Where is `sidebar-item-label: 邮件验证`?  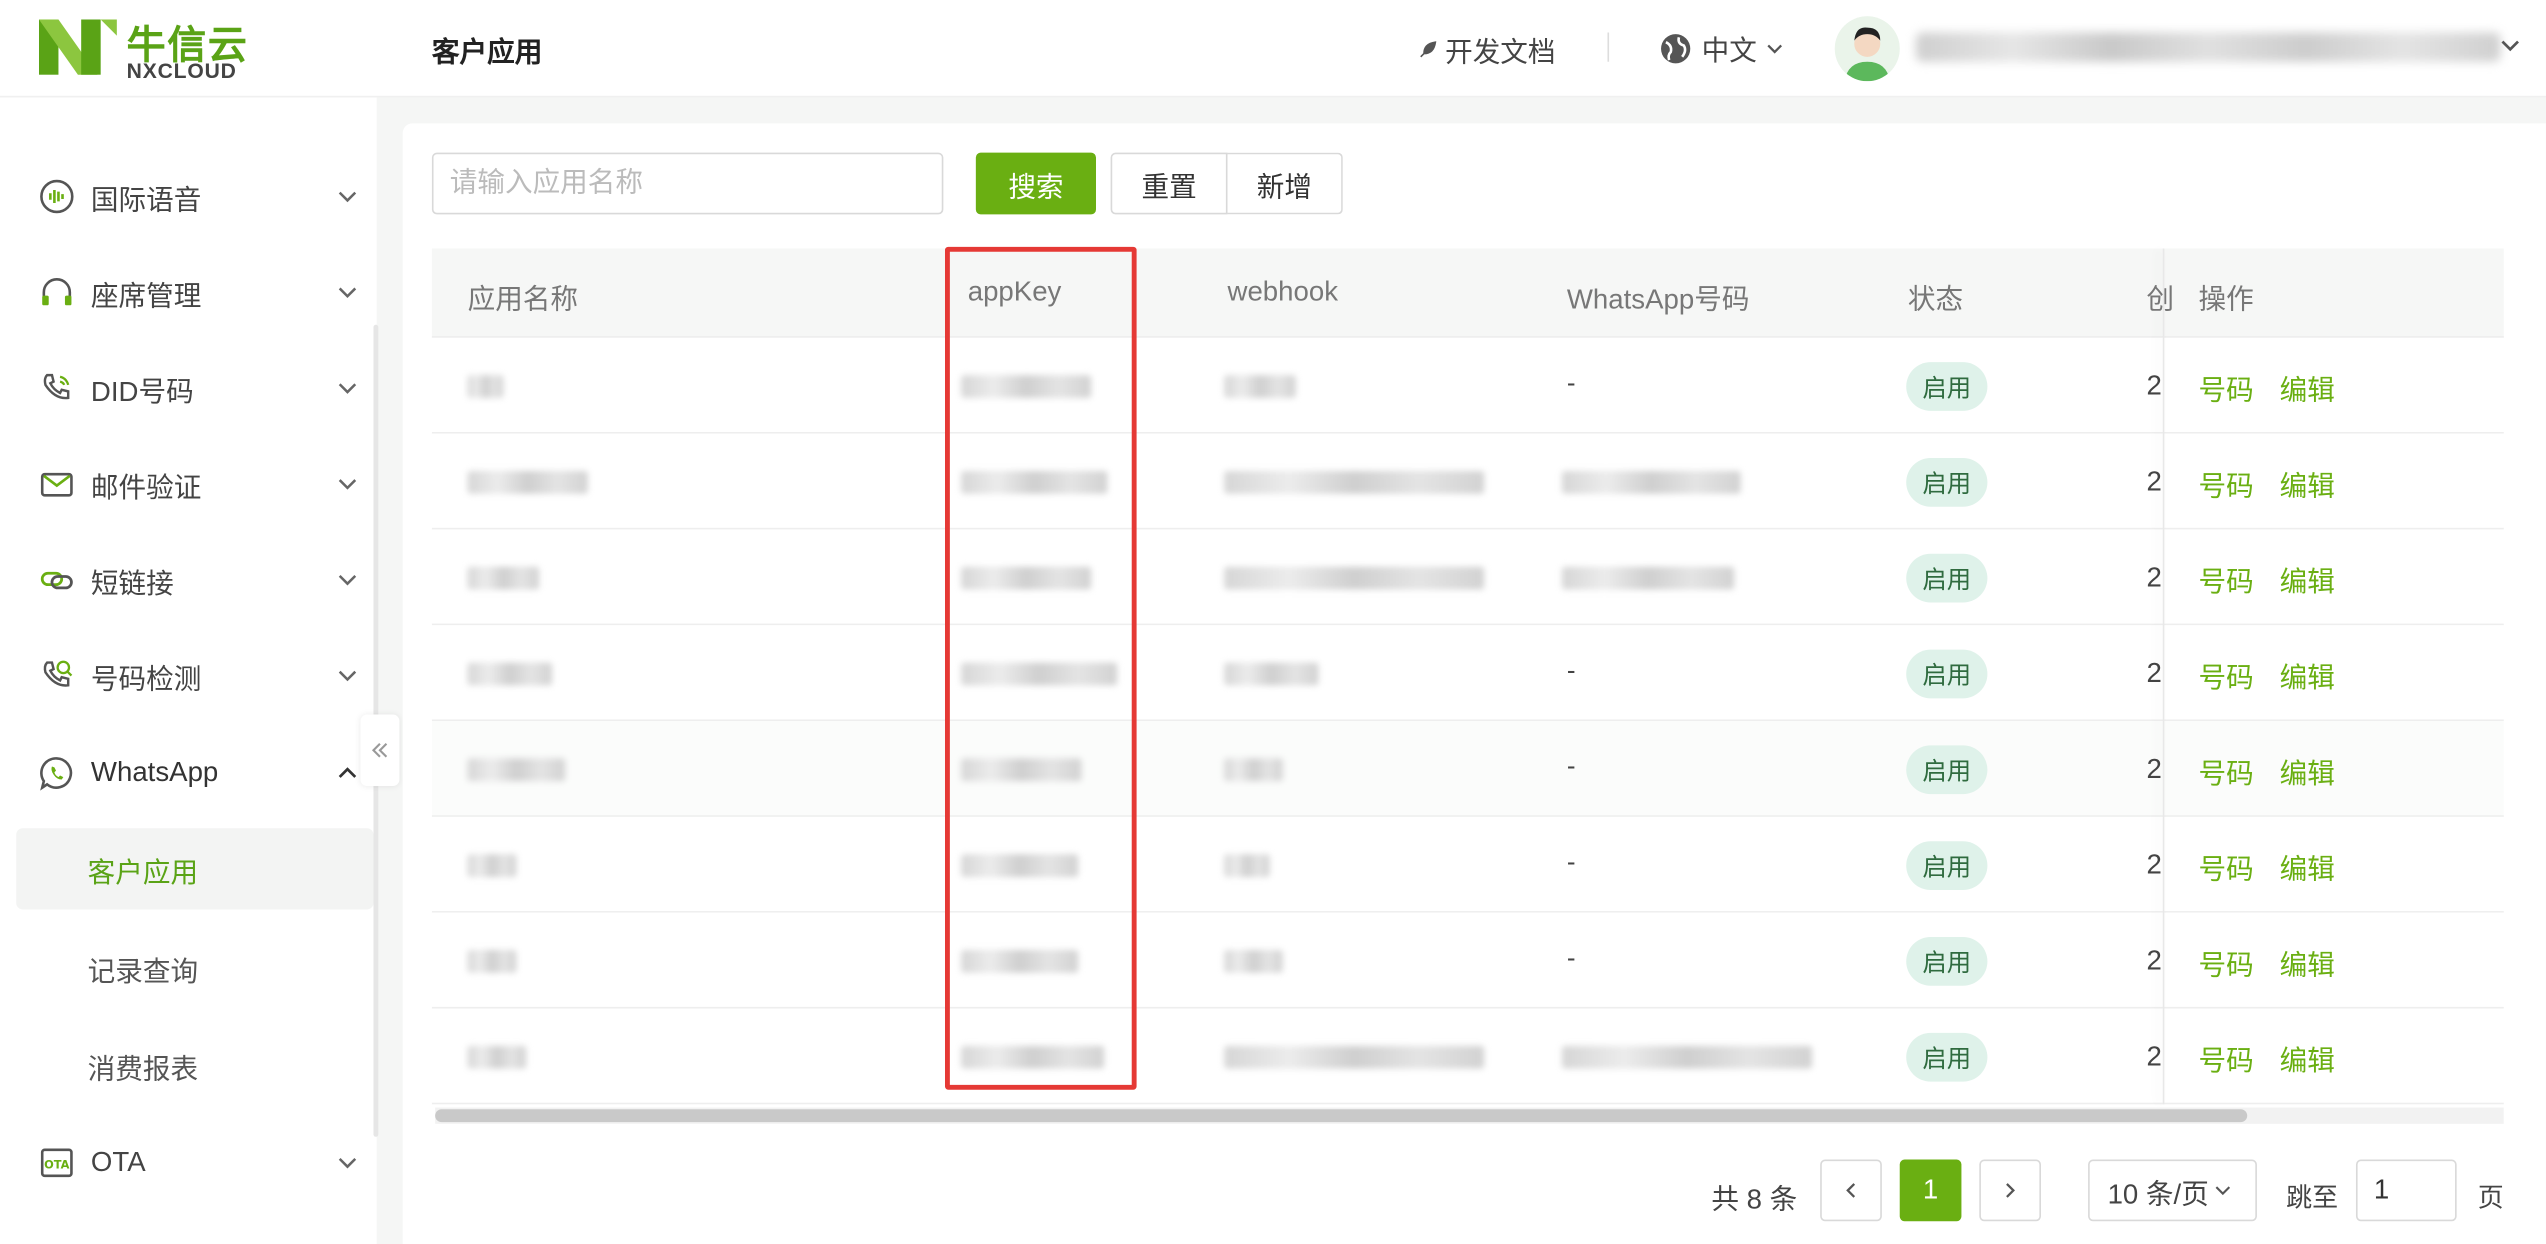
sidebar-item-label: 邮件验证 is located at coordinates (146, 487).